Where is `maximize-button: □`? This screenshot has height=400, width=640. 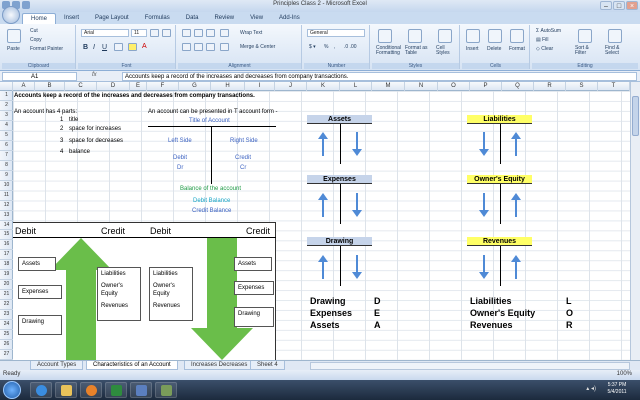 maximize-button: □ is located at coordinates (619, 5).